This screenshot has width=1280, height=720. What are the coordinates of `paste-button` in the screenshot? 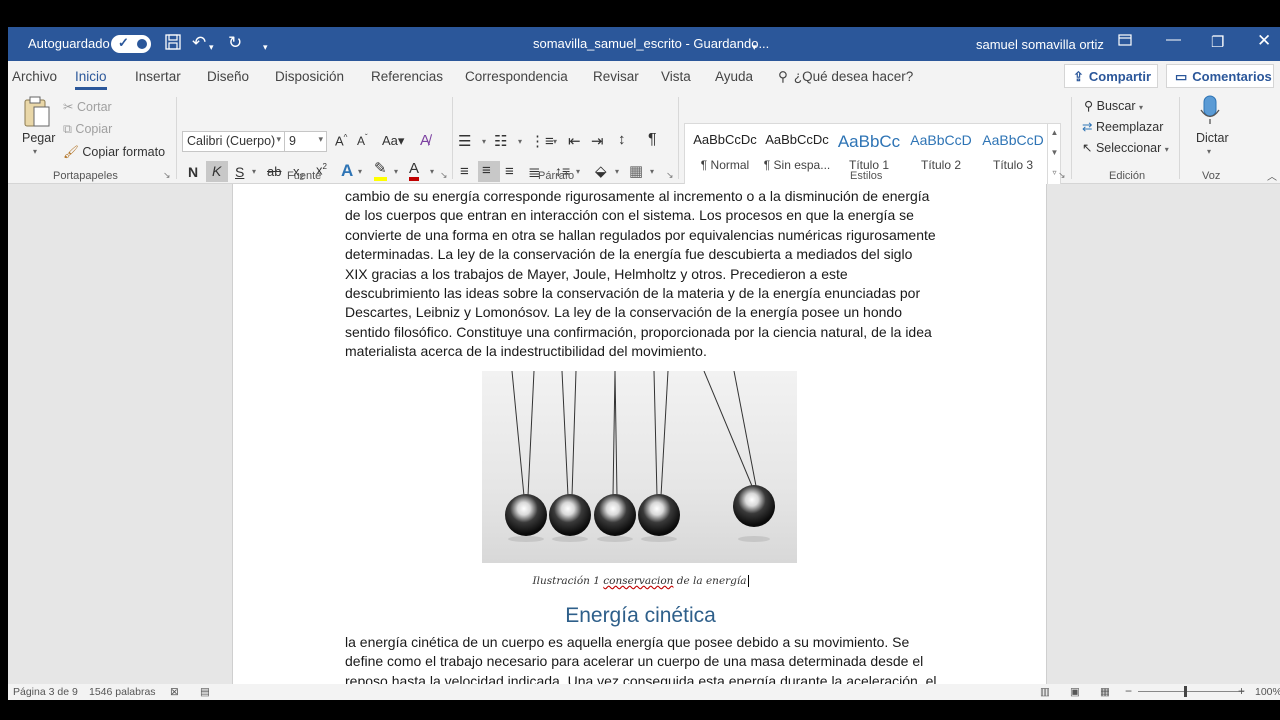 It's located at (37, 113).